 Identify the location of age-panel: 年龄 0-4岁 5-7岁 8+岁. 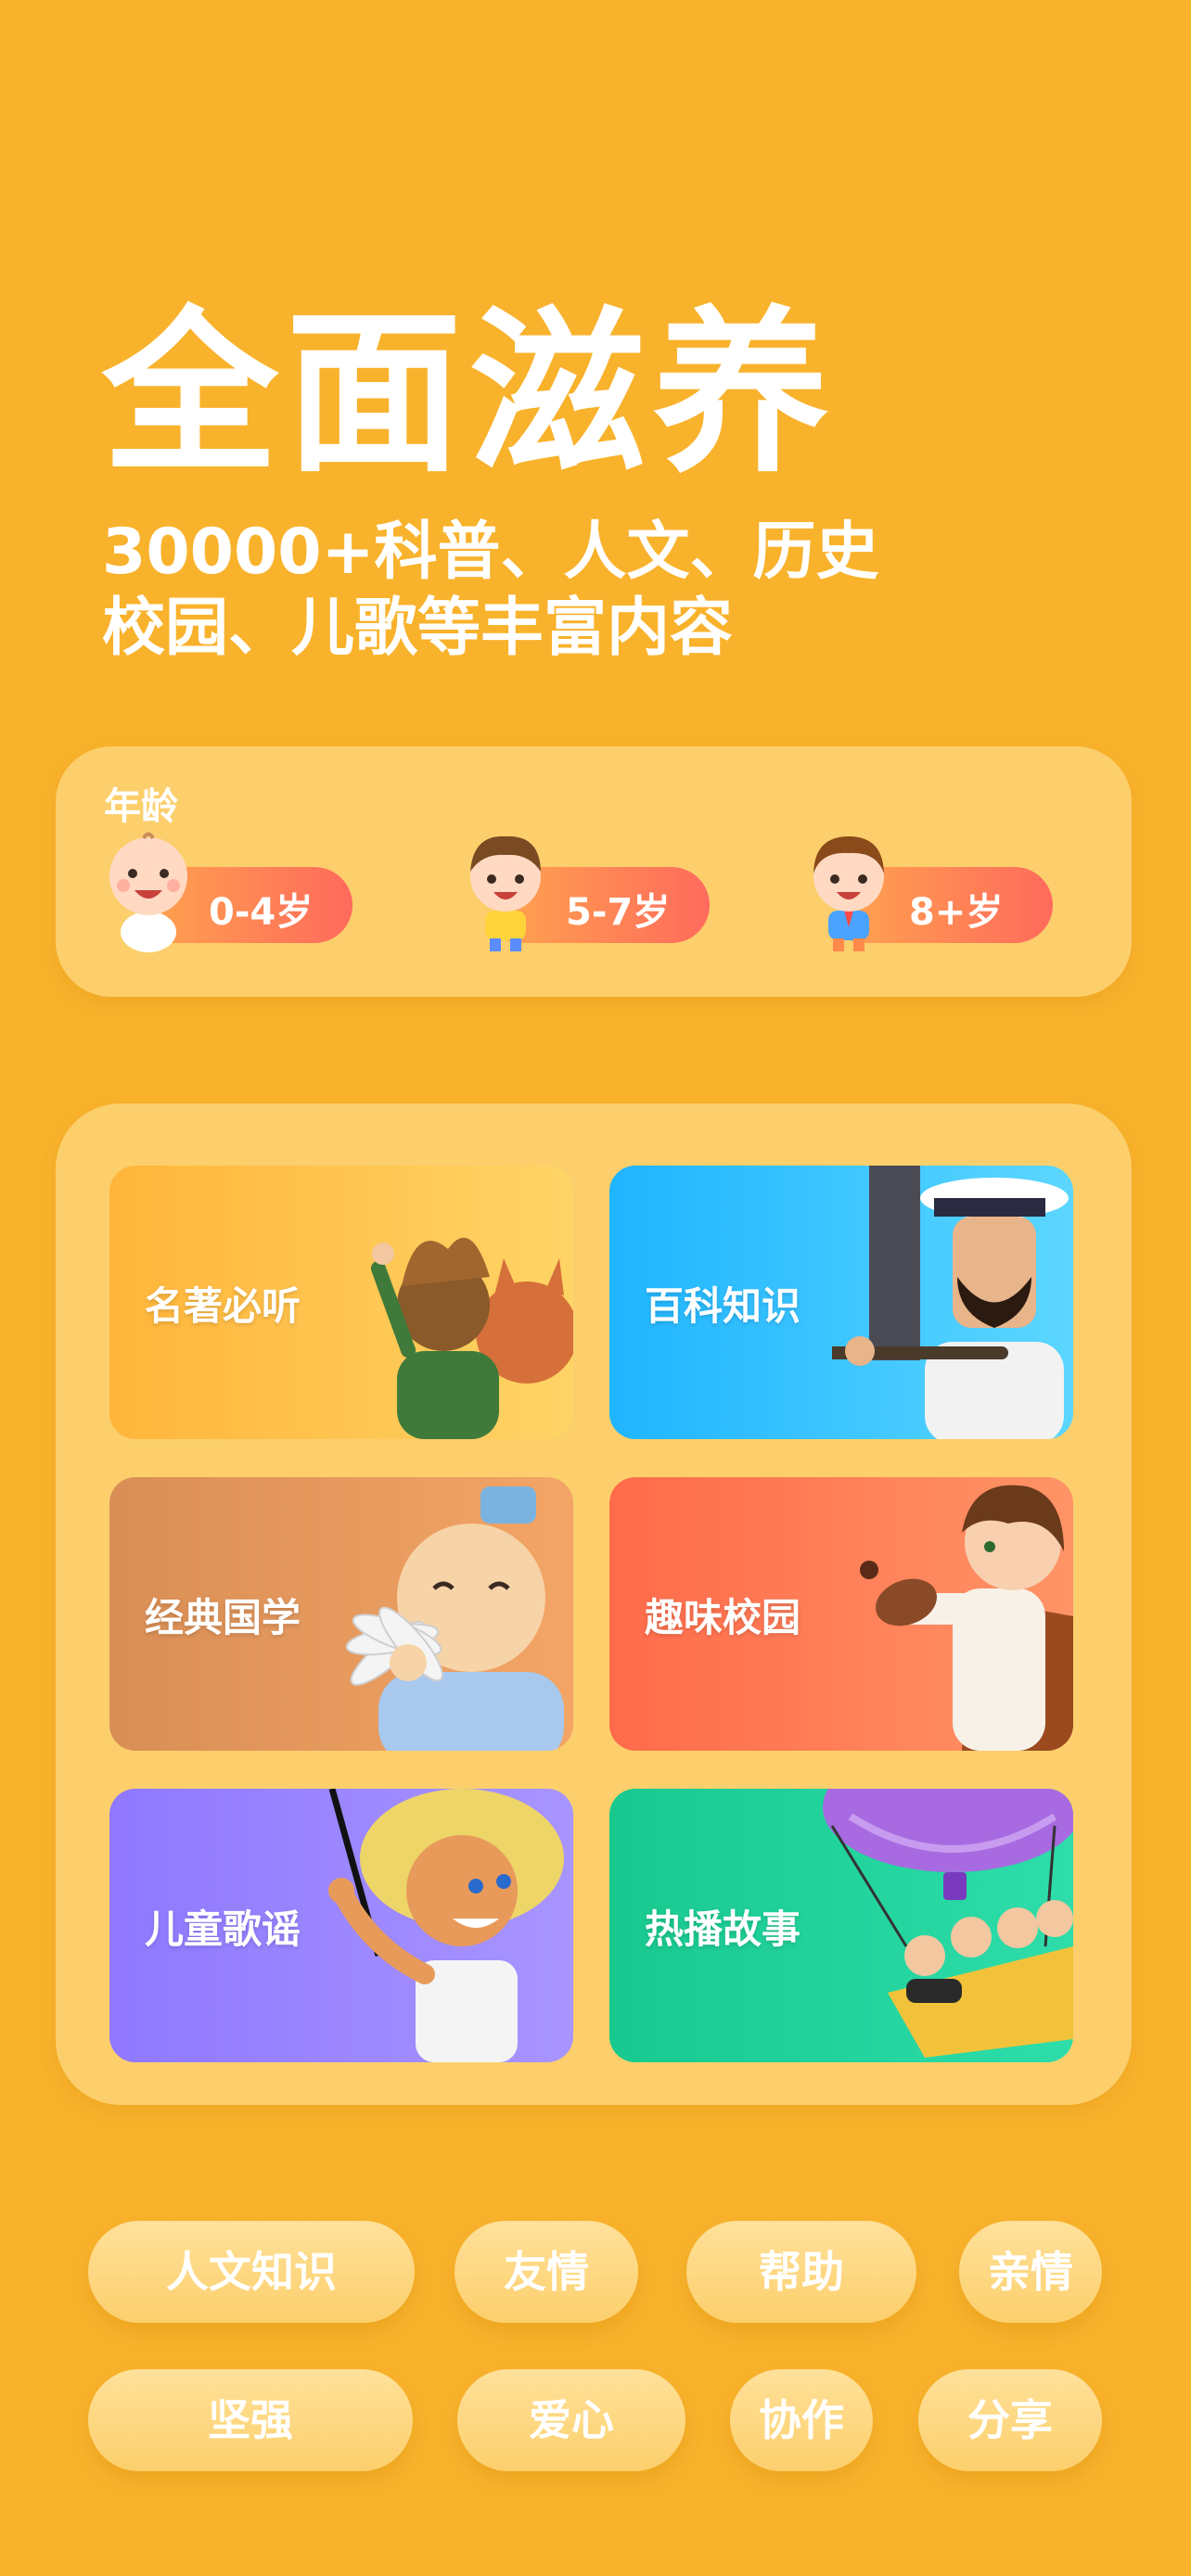
(594, 871).